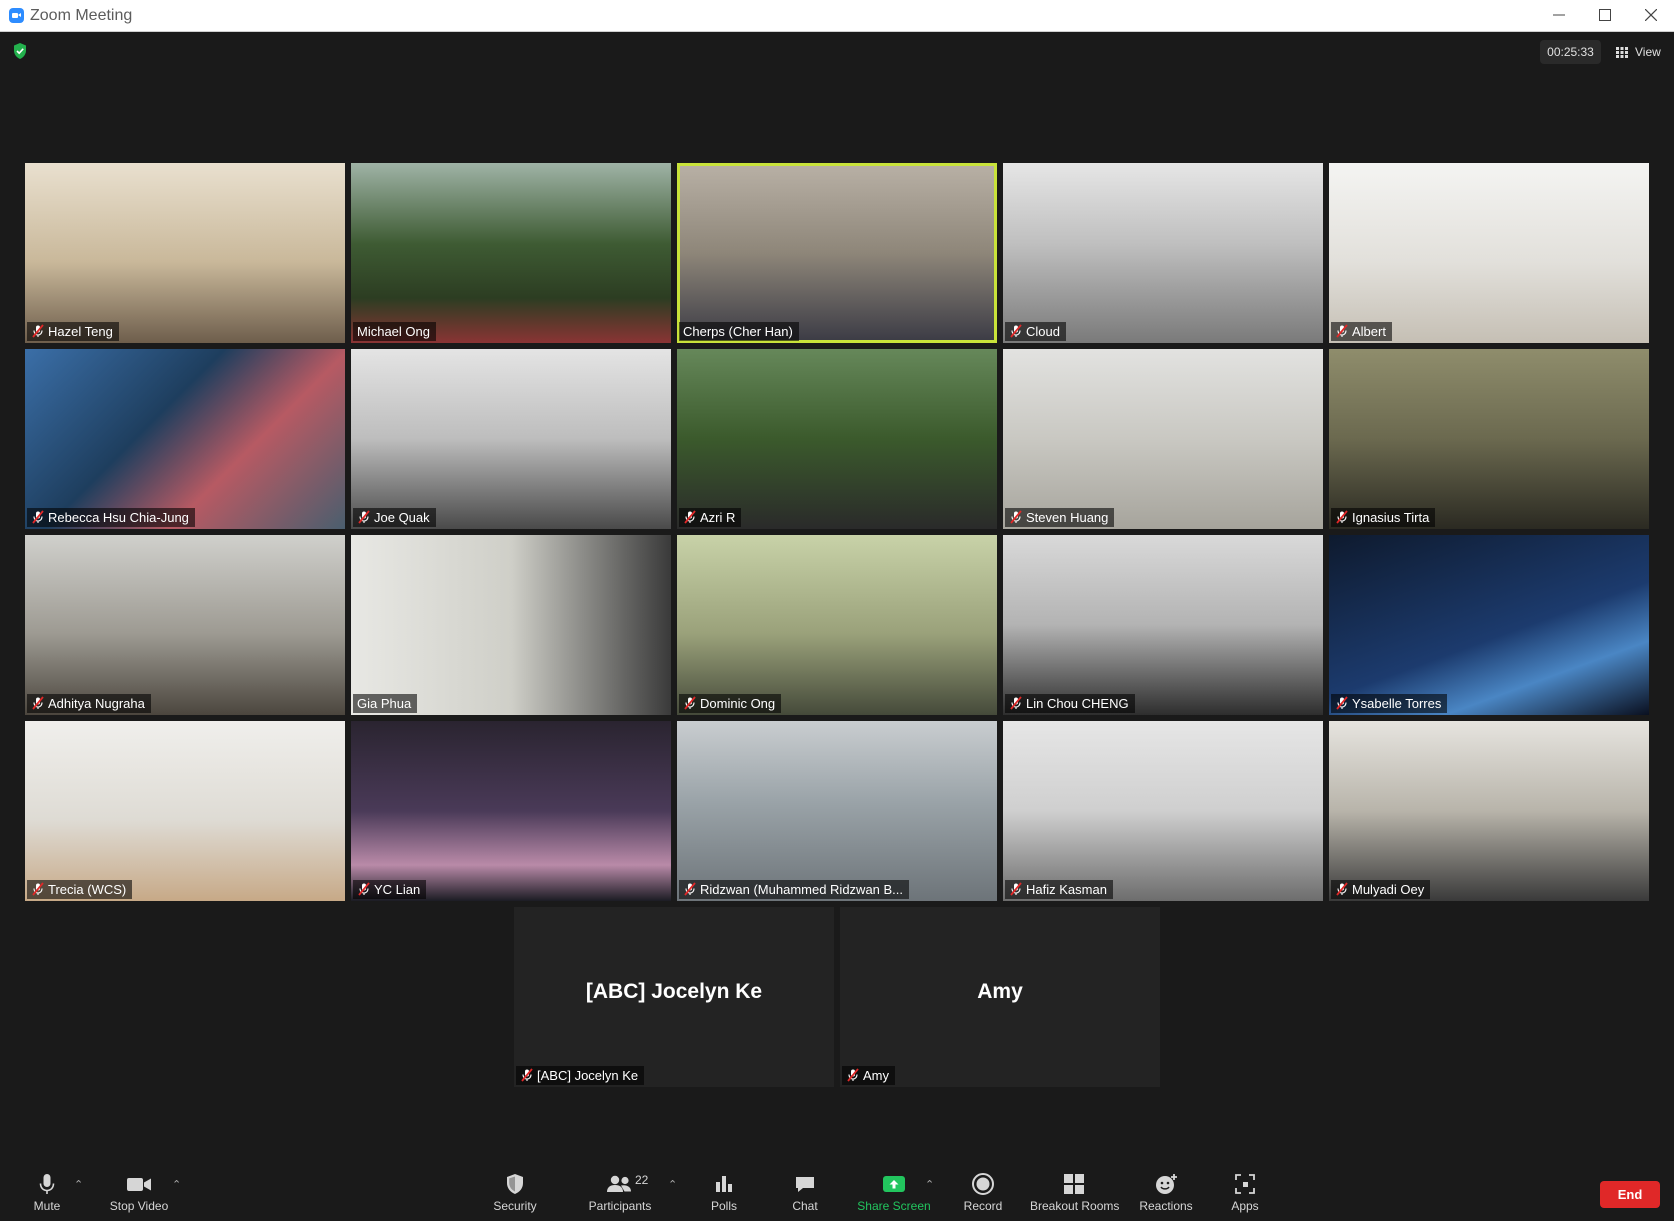  I want to click on participant-name: Steven Huang, so click(1067, 517).